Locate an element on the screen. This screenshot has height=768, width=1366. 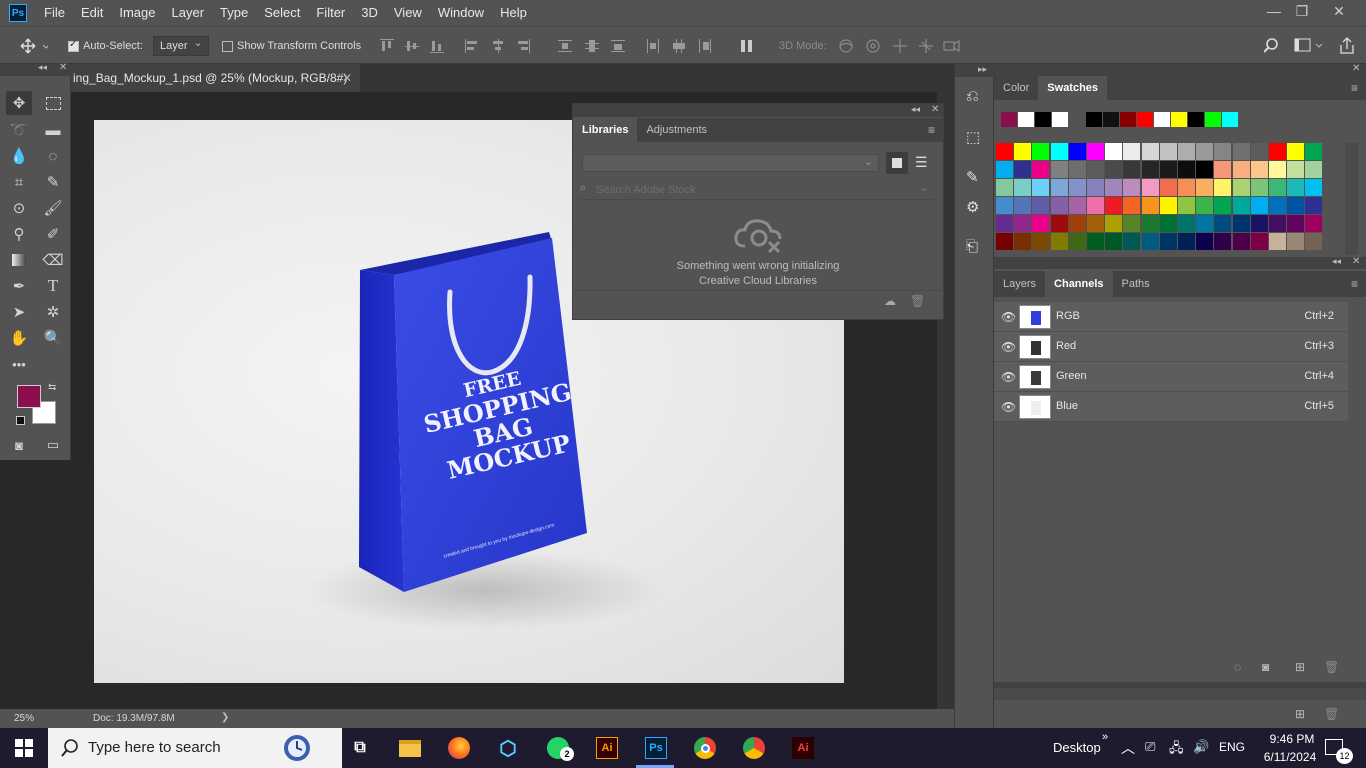
properties-panel-icon: ⚙ is located at coordinates (972, 207).